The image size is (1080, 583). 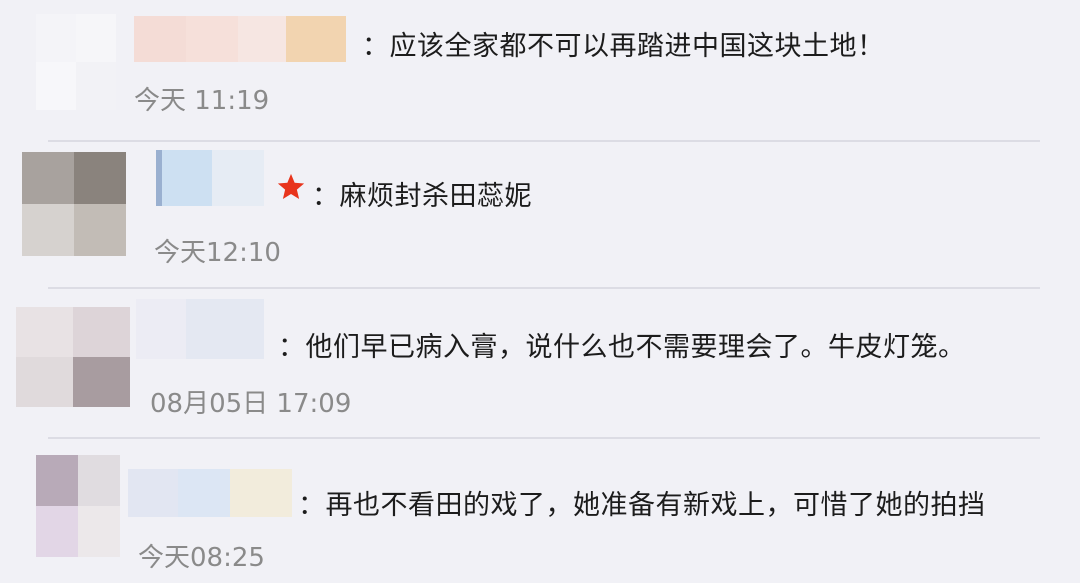 What do you see at coordinates (422, 196) in the screenshot?
I see `comment-text: ：麻烦封杀田蕊妮` at bounding box center [422, 196].